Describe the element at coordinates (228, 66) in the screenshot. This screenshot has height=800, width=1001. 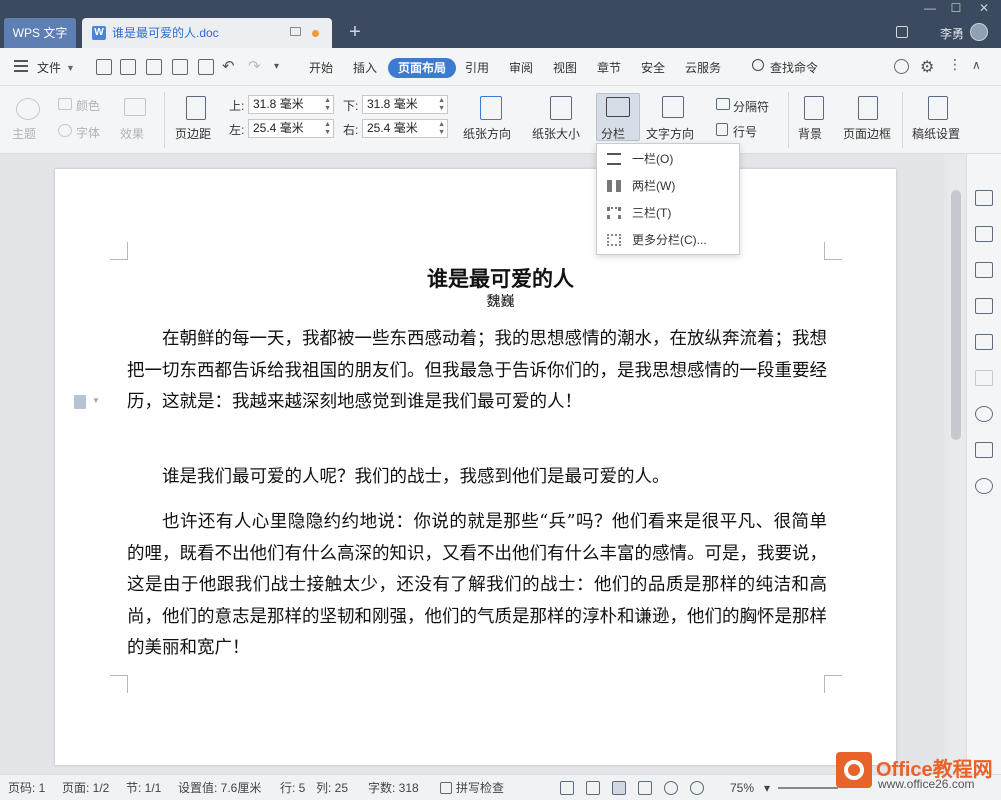
I see `undo-icon: ↶` at that location.